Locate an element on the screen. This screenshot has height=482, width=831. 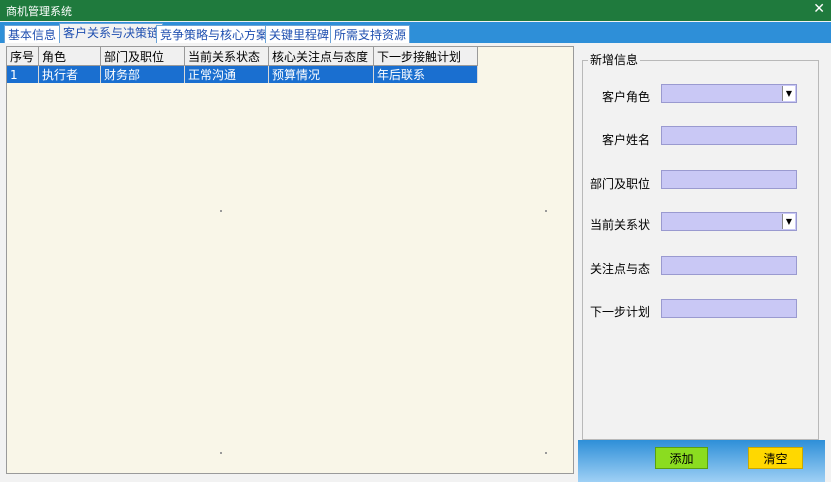
next-plan-label: 下一步计划 is located at coordinates (619, 312).